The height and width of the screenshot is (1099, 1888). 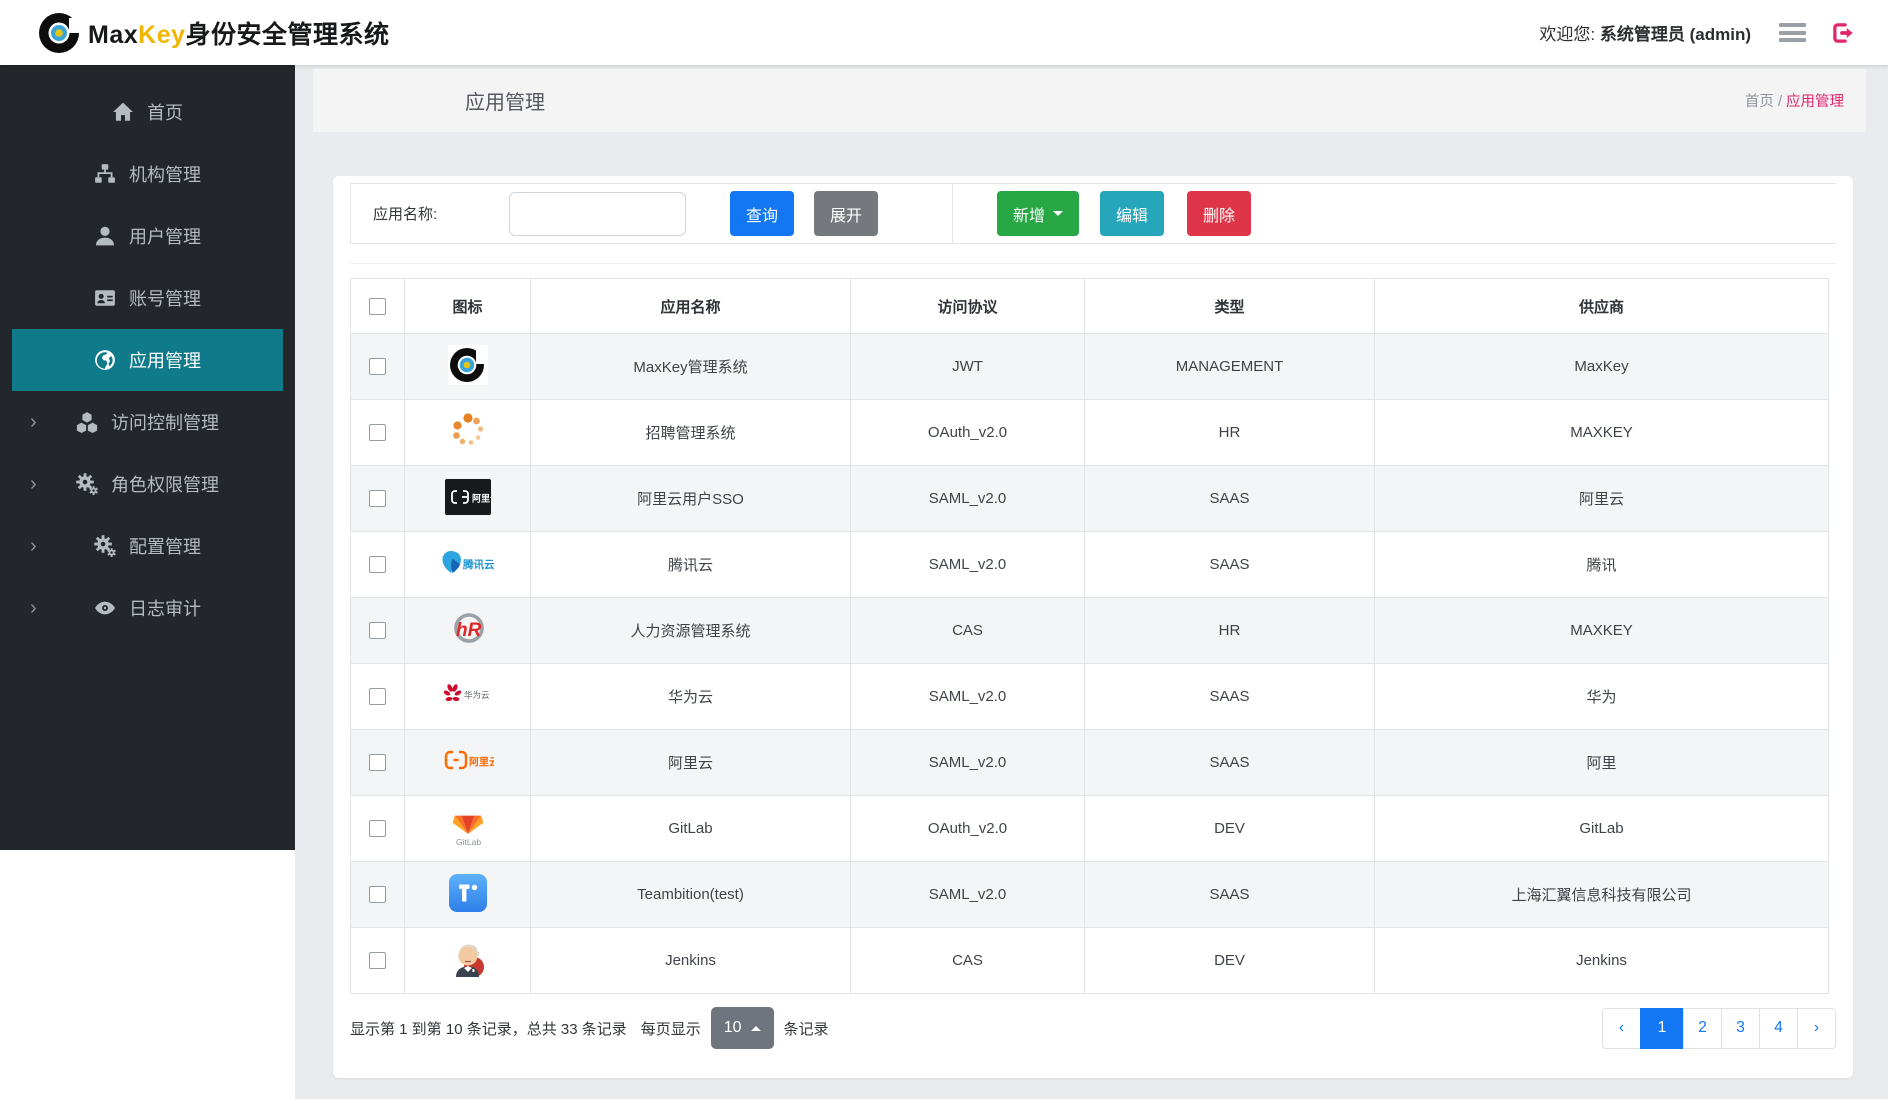 What do you see at coordinates (690, 960) in the screenshot?
I see `app-name-cell: Jenkins` at bounding box center [690, 960].